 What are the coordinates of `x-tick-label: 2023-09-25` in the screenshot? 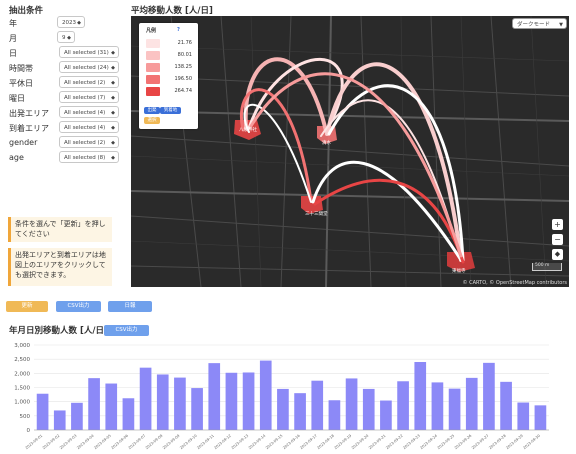 It's located at (446, 442).